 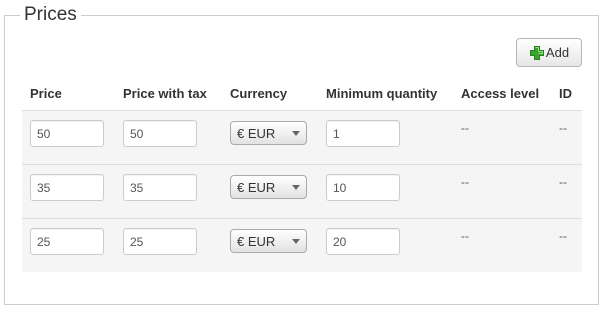 I want to click on column-header-price: Price, so click(x=46, y=93).